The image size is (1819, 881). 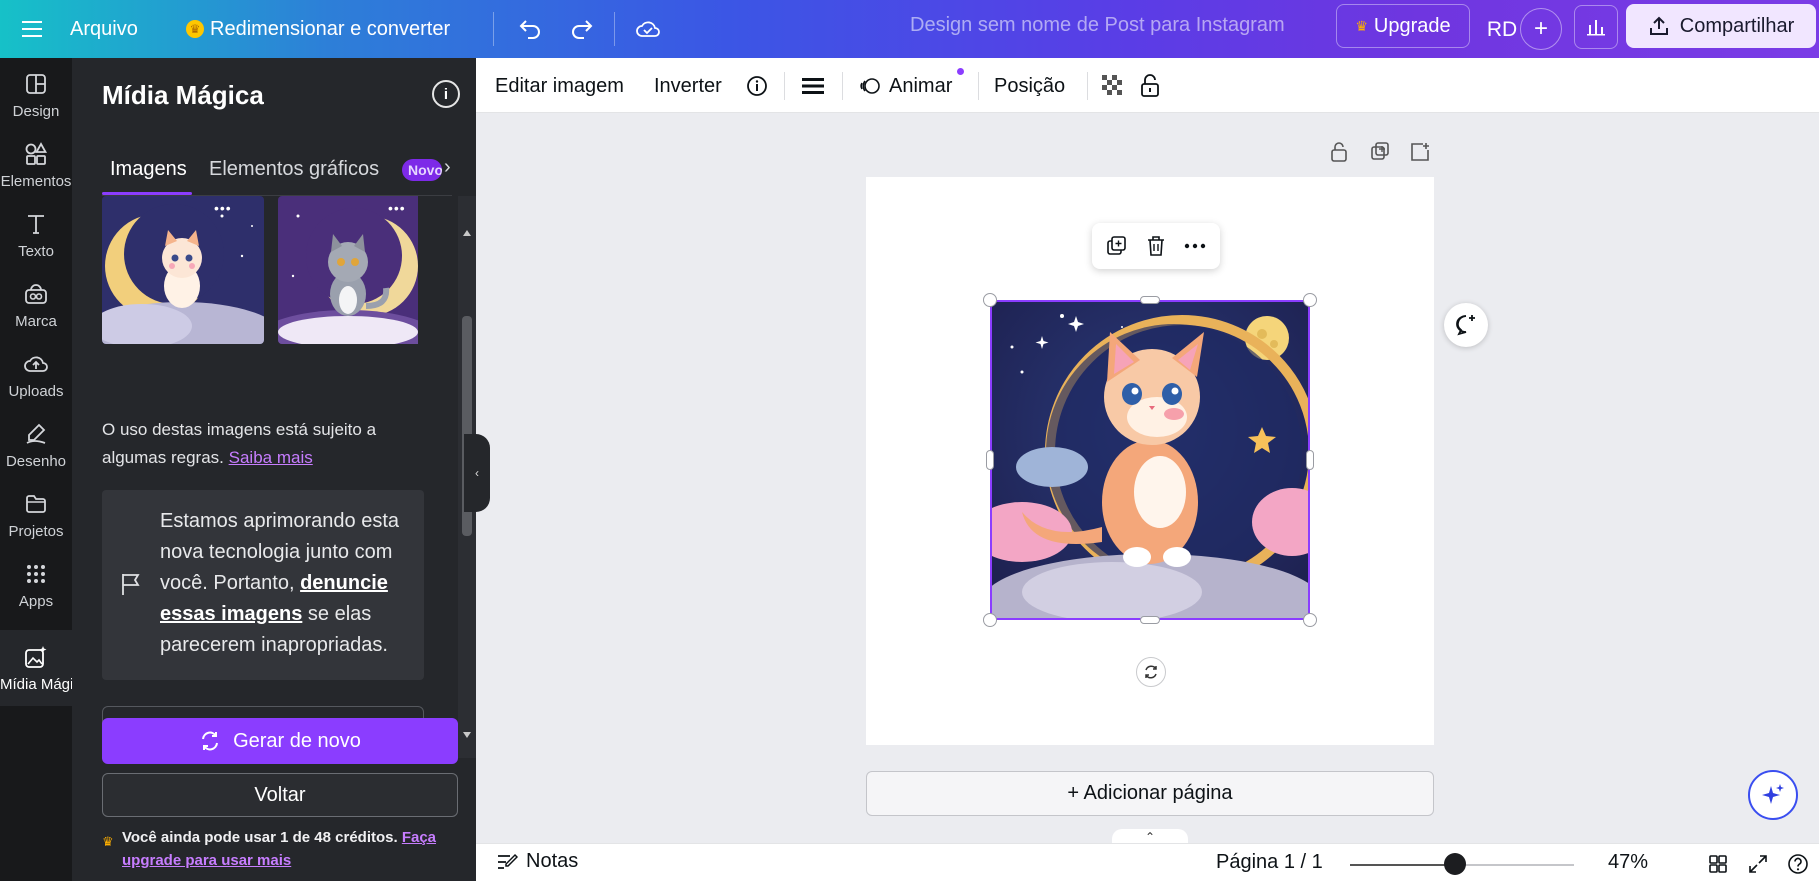 What do you see at coordinates (183, 95) in the screenshot?
I see `panel-title: Mídia Mágica` at bounding box center [183, 95].